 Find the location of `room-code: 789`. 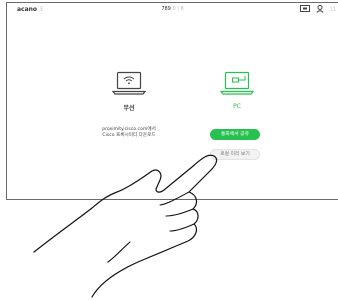

room-code: 789 is located at coordinates (166, 9).